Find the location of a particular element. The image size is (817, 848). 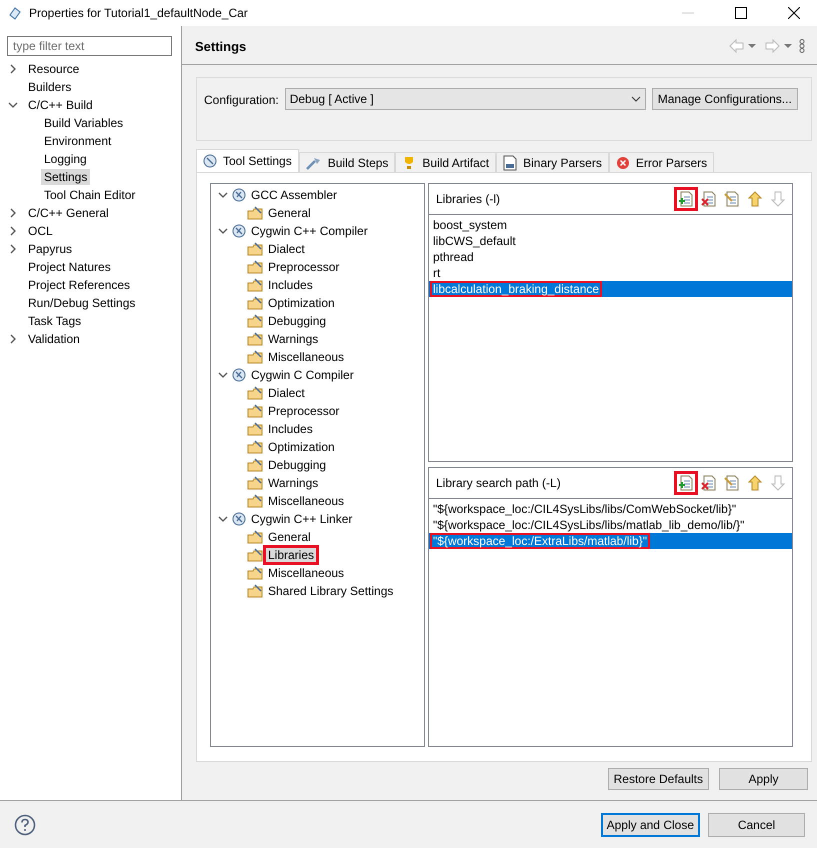

forward-icon is located at coordinates (779, 46).